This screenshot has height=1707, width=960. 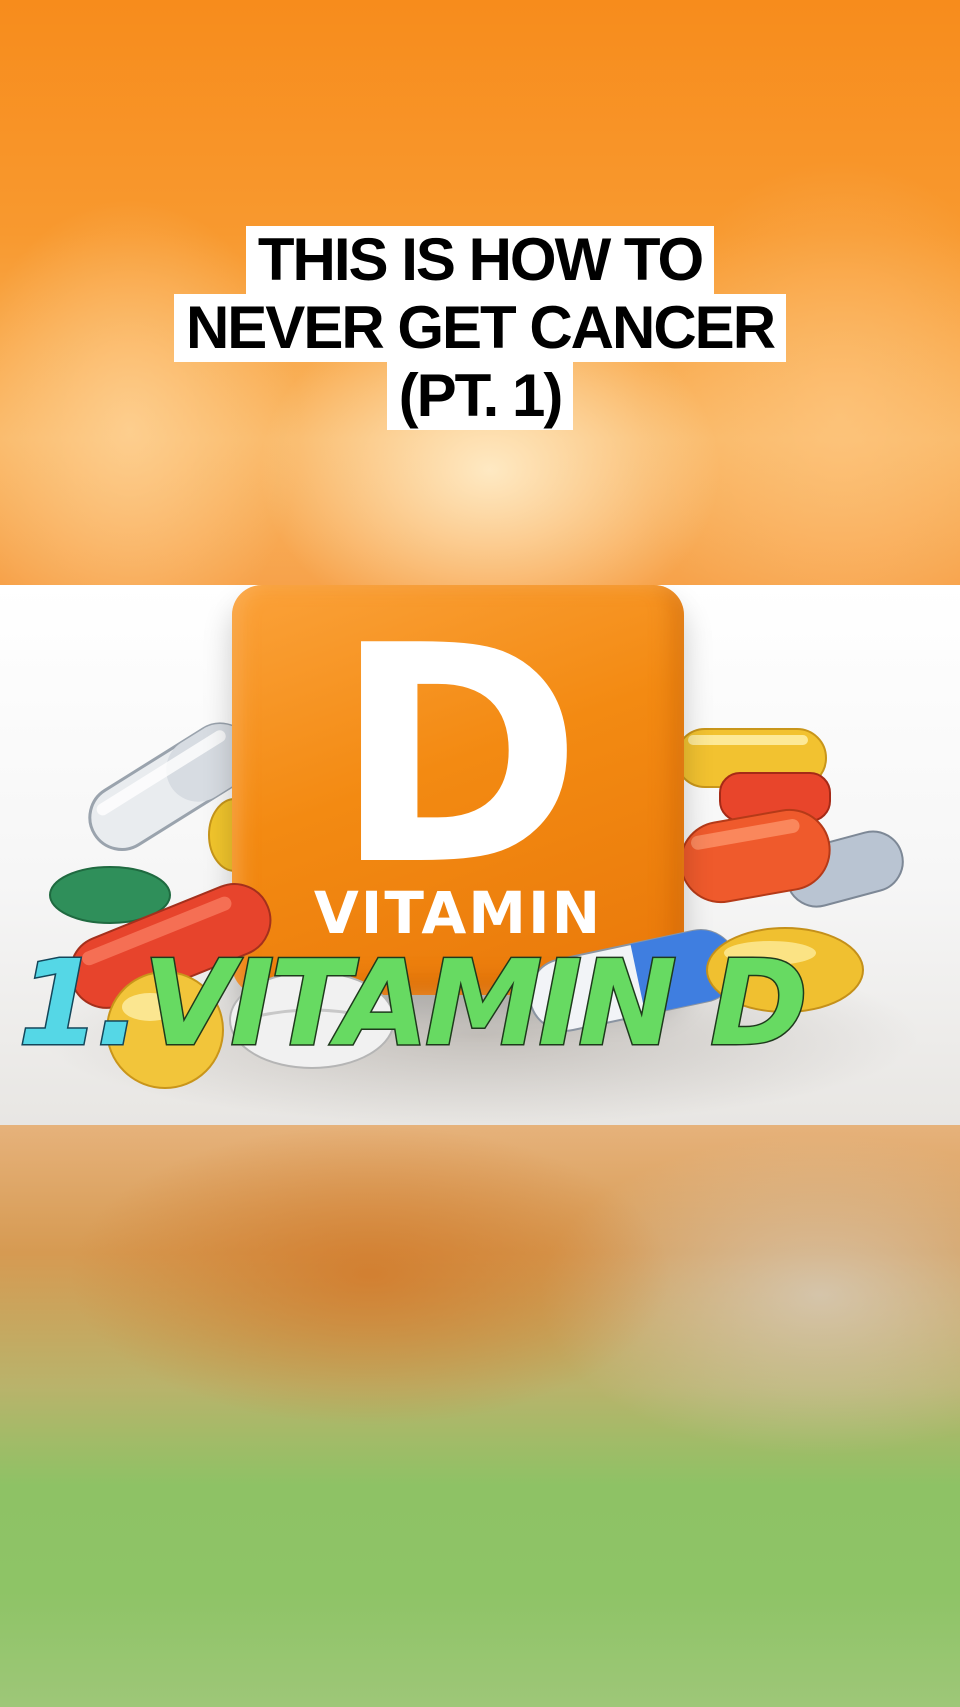 I want to click on caption-number: 1., so click(x=80, y=1003).